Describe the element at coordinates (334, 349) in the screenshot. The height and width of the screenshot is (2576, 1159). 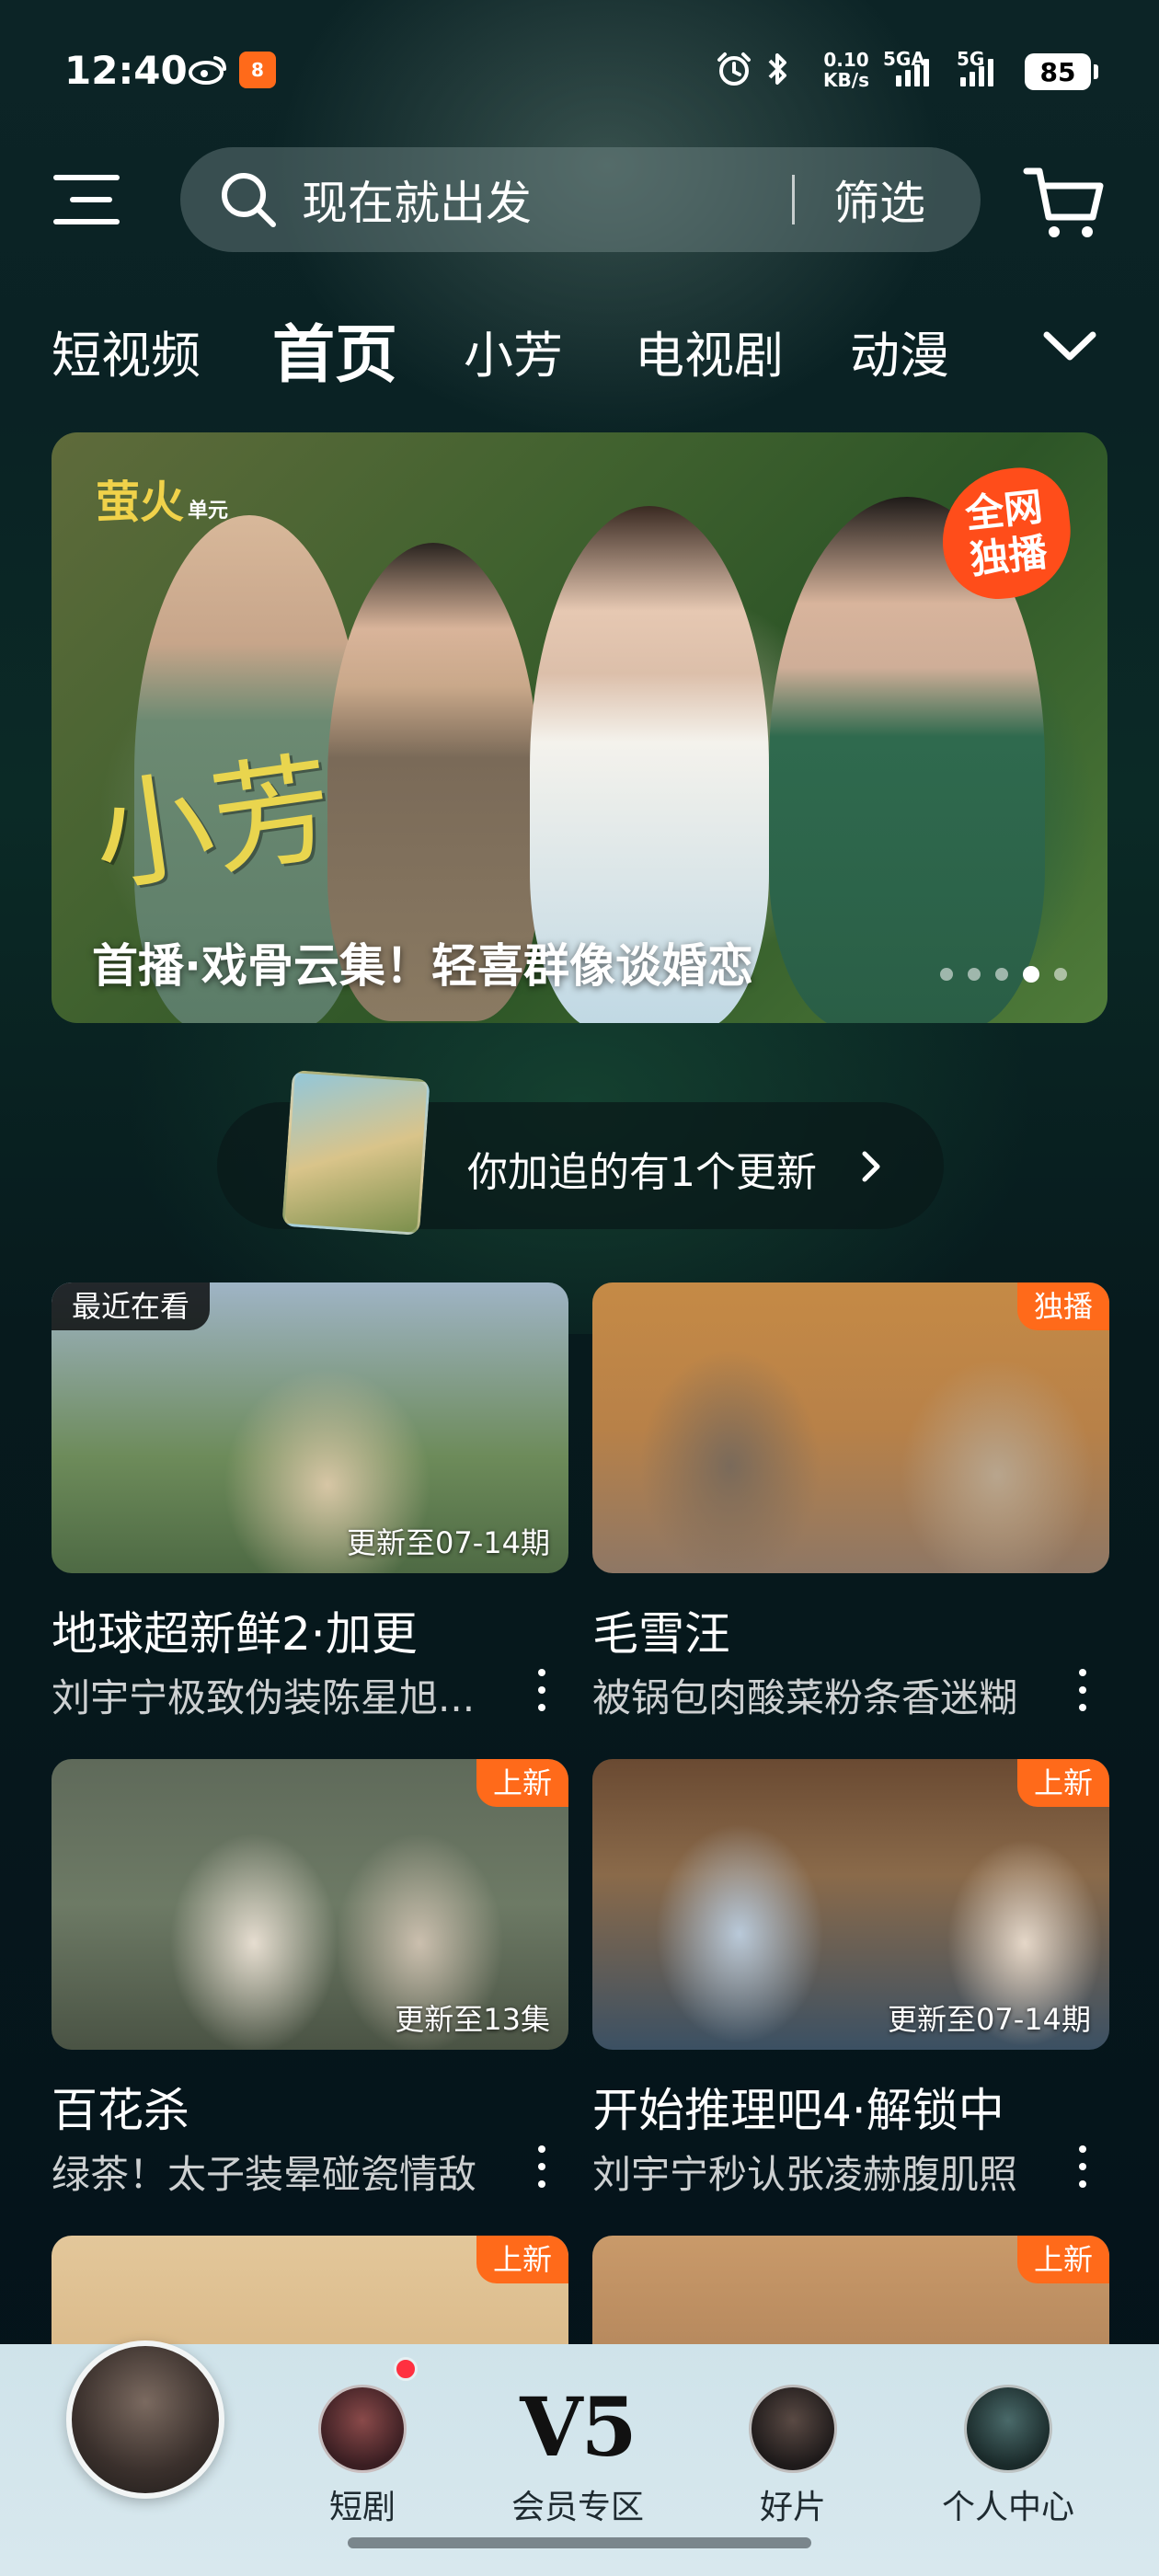
I see `tab-home: 首页` at that location.